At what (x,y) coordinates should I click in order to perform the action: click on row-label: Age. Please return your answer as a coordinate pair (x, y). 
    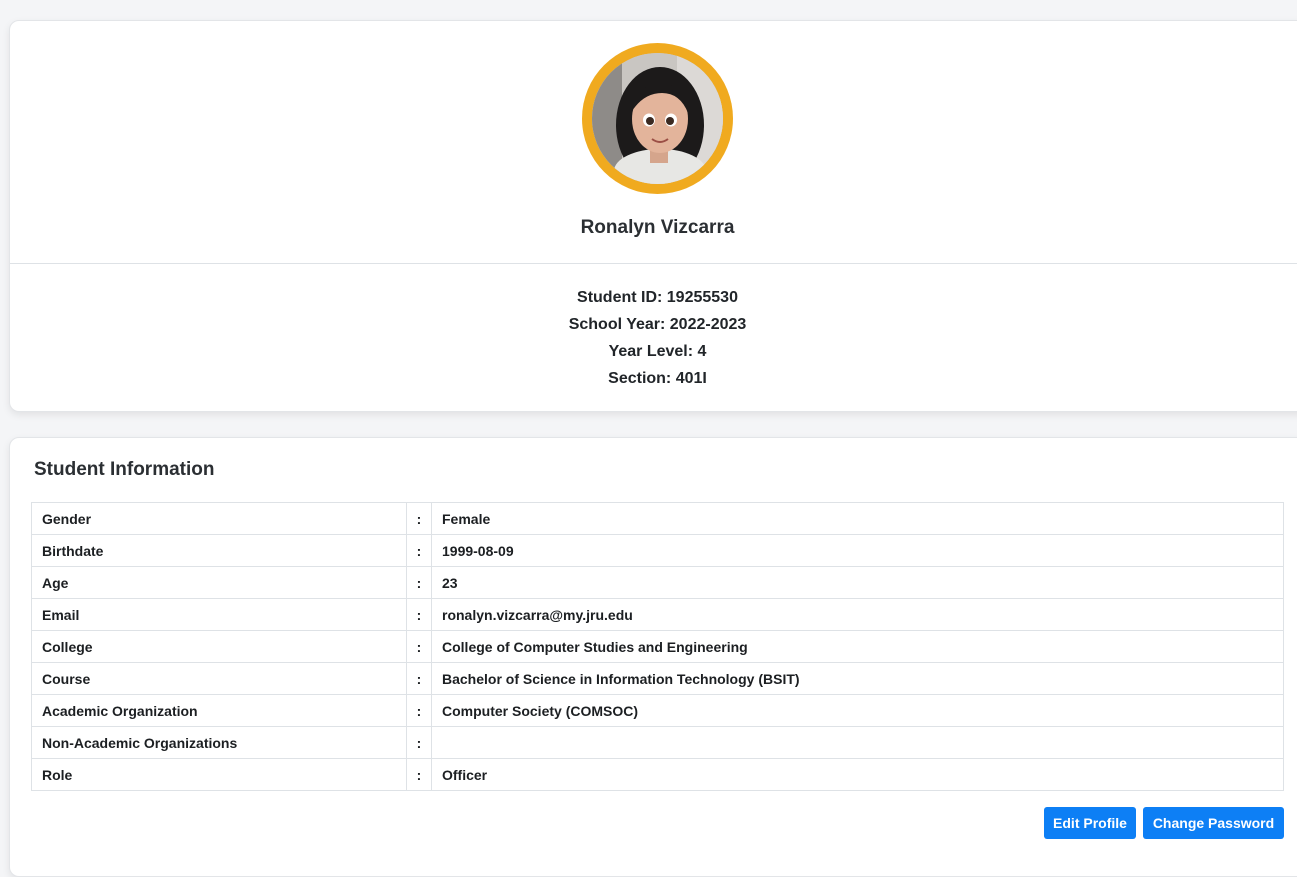
    Looking at the image, I should click on (219, 582).